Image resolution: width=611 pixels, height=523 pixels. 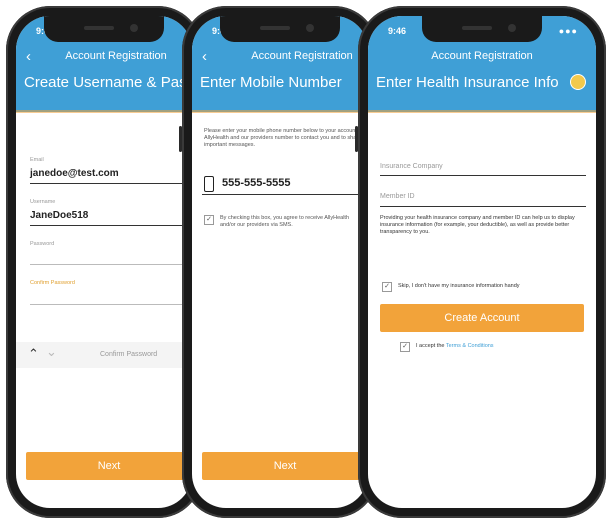 I want to click on accept-terms: I accept the Terms & Conditions, so click(x=455, y=346).